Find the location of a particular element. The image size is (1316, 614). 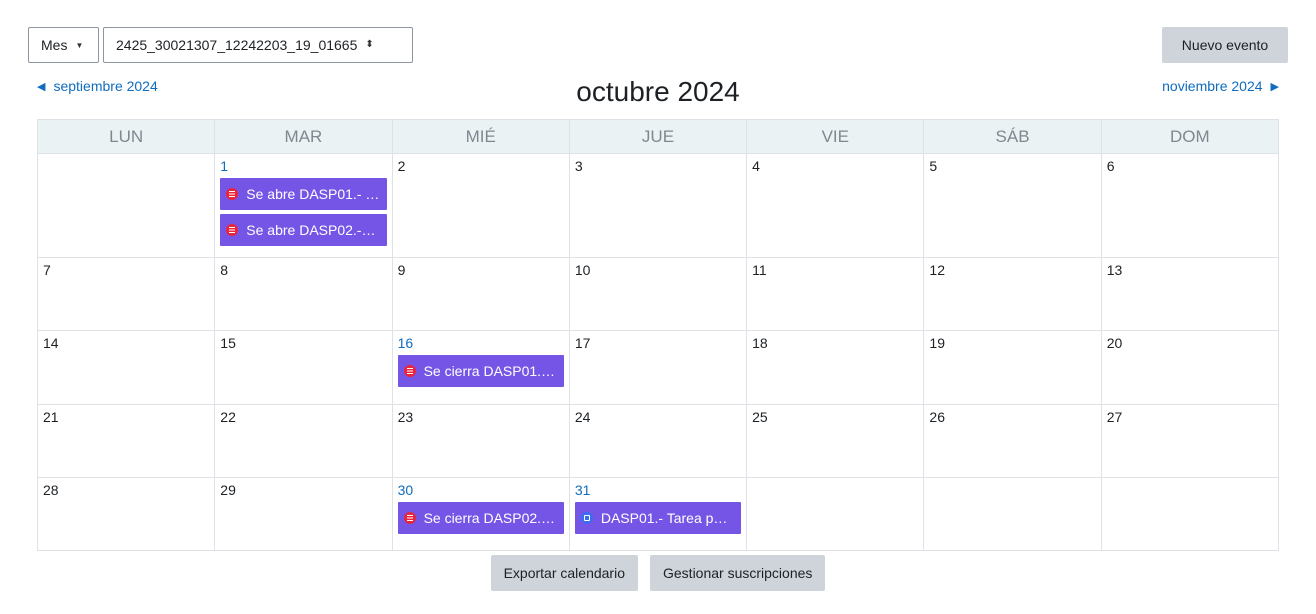

day-cell: 4 is located at coordinates (835, 205).